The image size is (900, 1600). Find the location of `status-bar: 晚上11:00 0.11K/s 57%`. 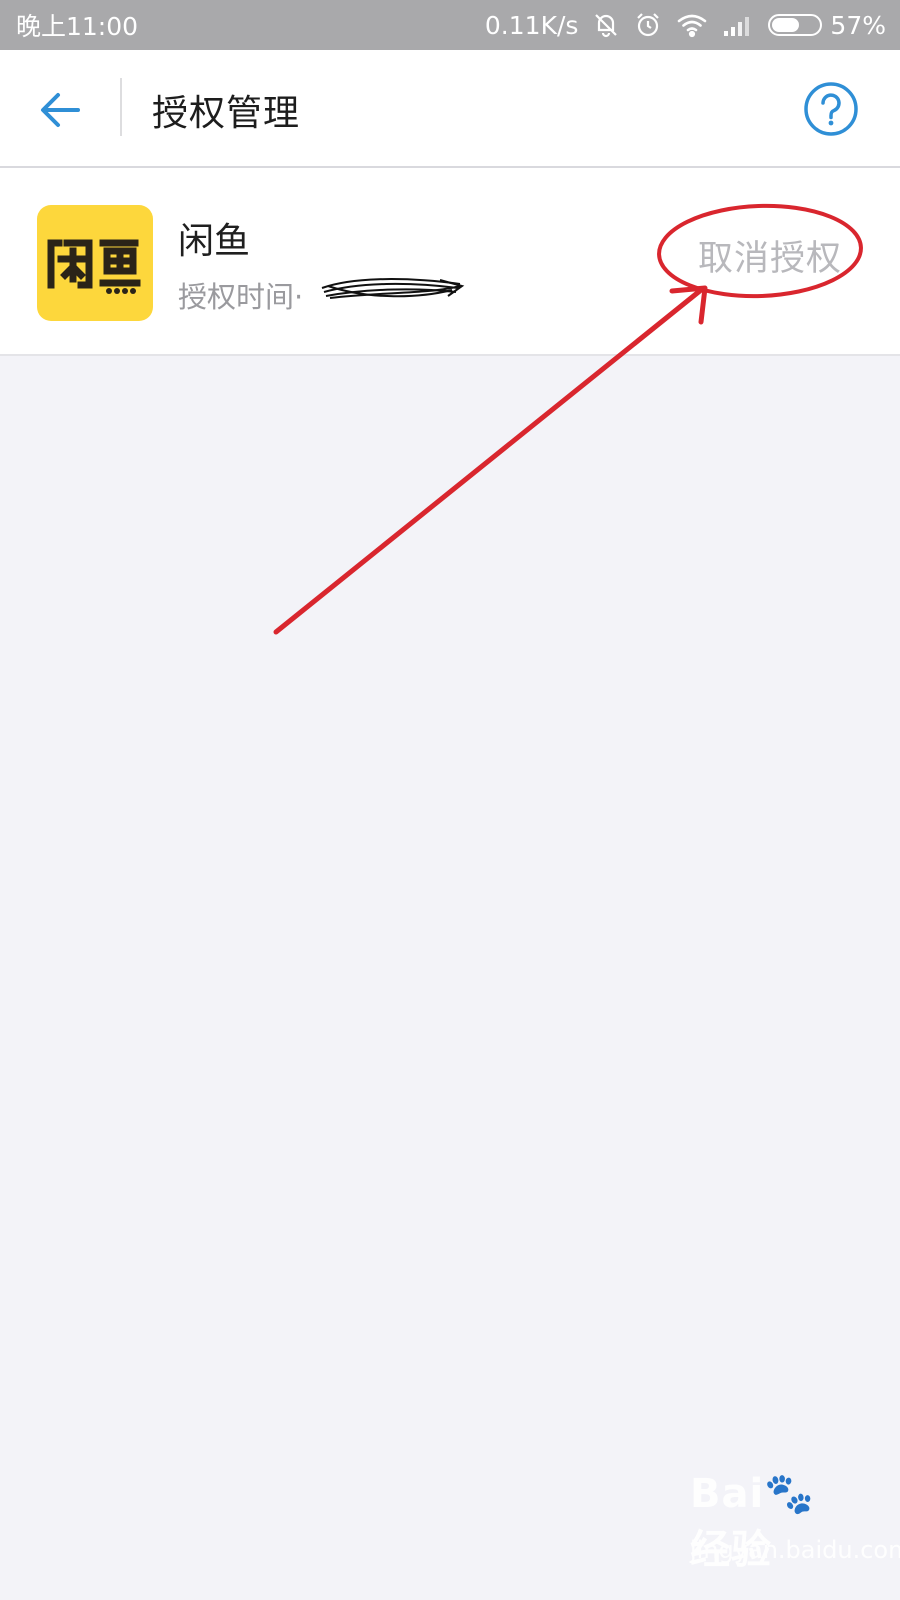

status-bar: 晚上11:00 0.11K/s 57% is located at coordinates (450, 25).